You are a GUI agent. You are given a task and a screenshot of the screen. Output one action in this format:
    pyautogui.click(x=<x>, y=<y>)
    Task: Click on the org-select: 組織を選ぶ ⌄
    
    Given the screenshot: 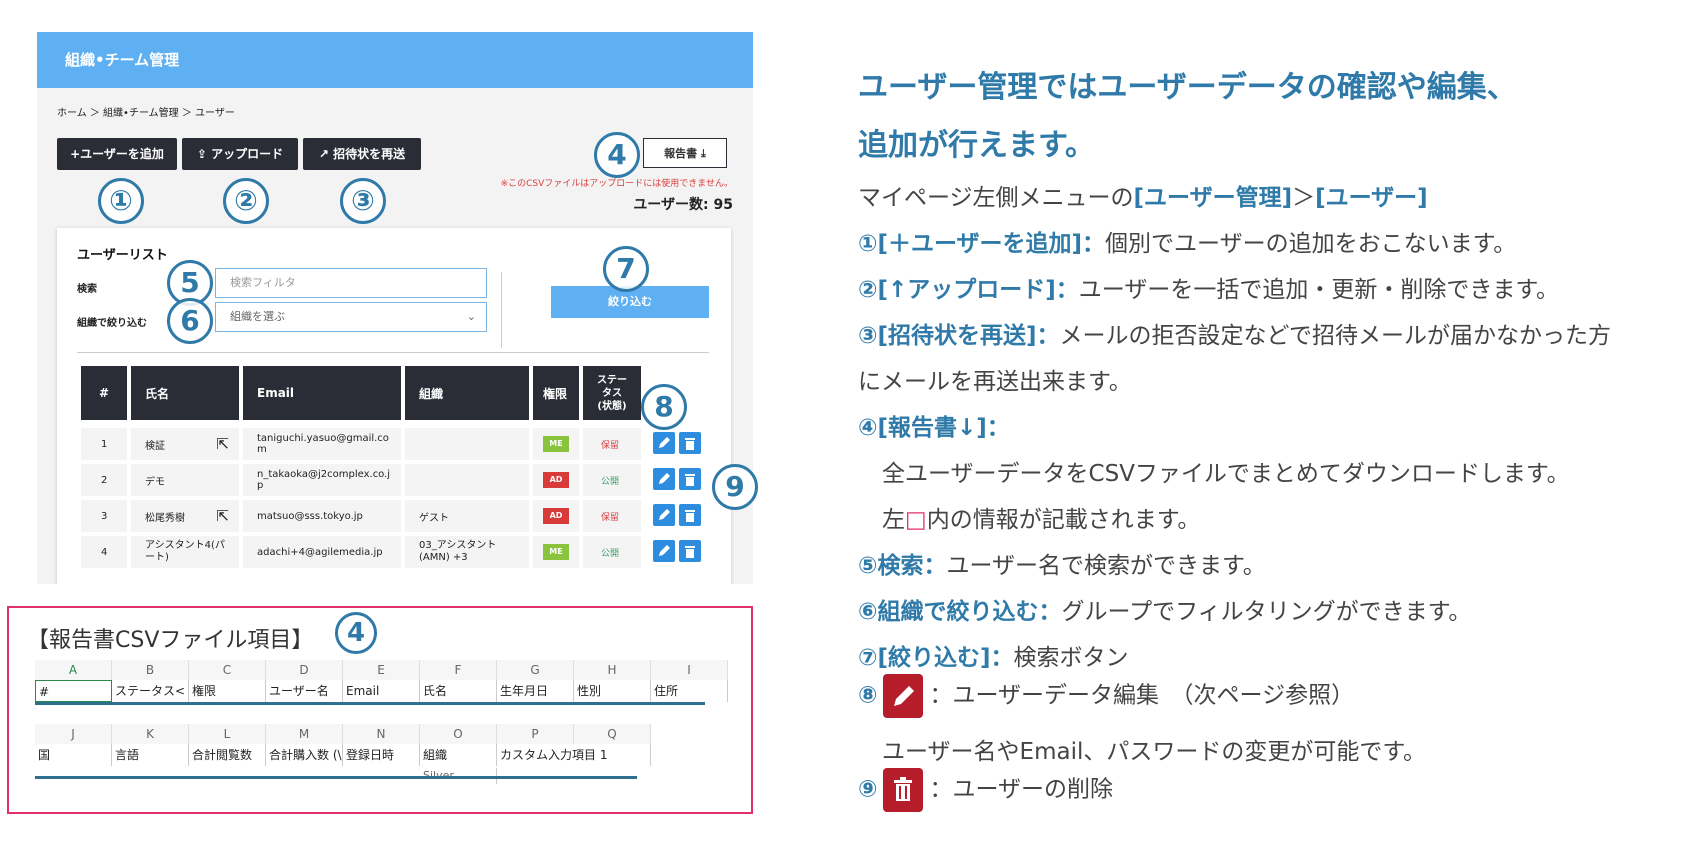 What is the action you would take?
    pyautogui.click(x=351, y=317)
    